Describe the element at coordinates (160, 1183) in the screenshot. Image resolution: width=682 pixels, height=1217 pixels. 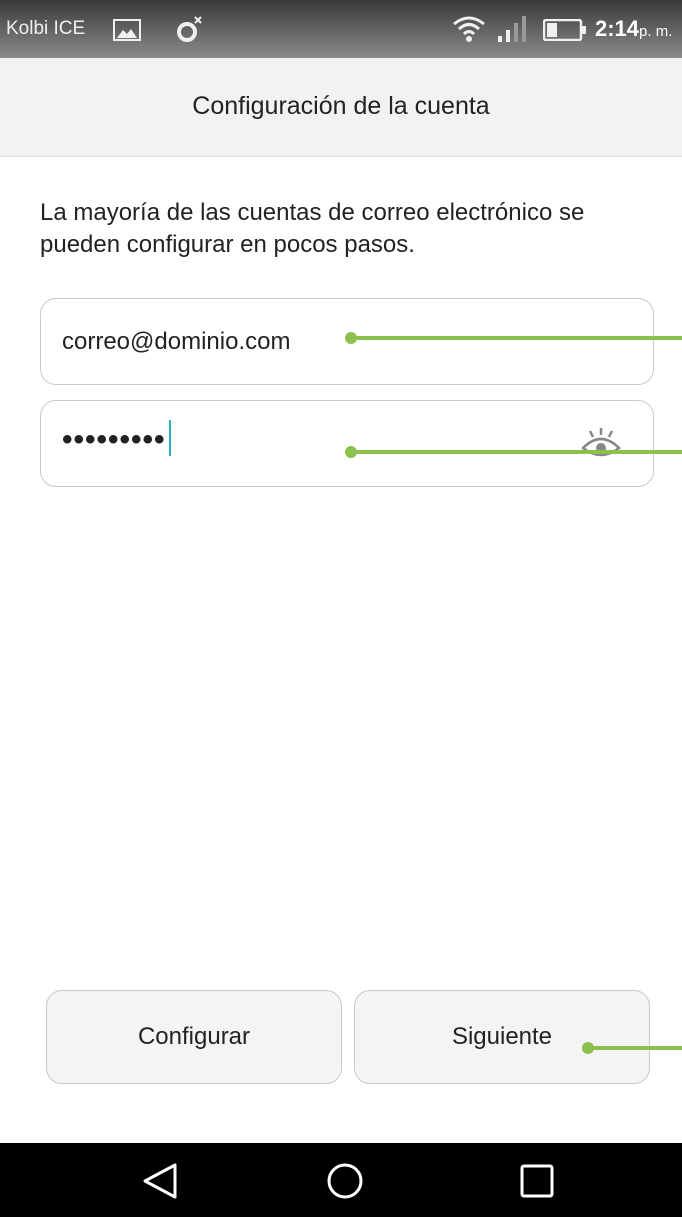
I see `back-icon` at that location.